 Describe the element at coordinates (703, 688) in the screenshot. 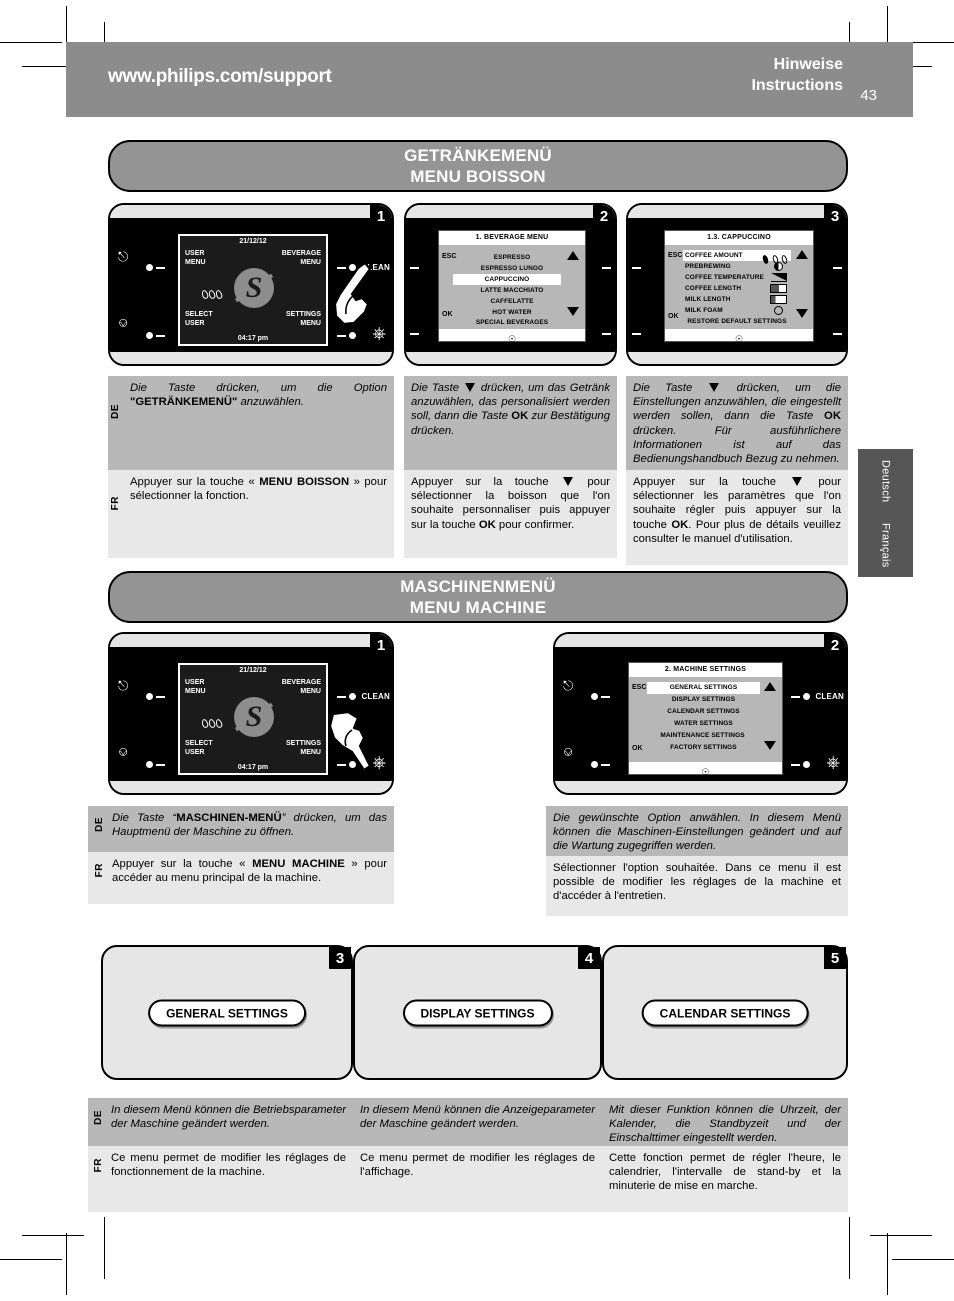

I see `menu-item-selected: GENERAL SETTINGS` at that location.